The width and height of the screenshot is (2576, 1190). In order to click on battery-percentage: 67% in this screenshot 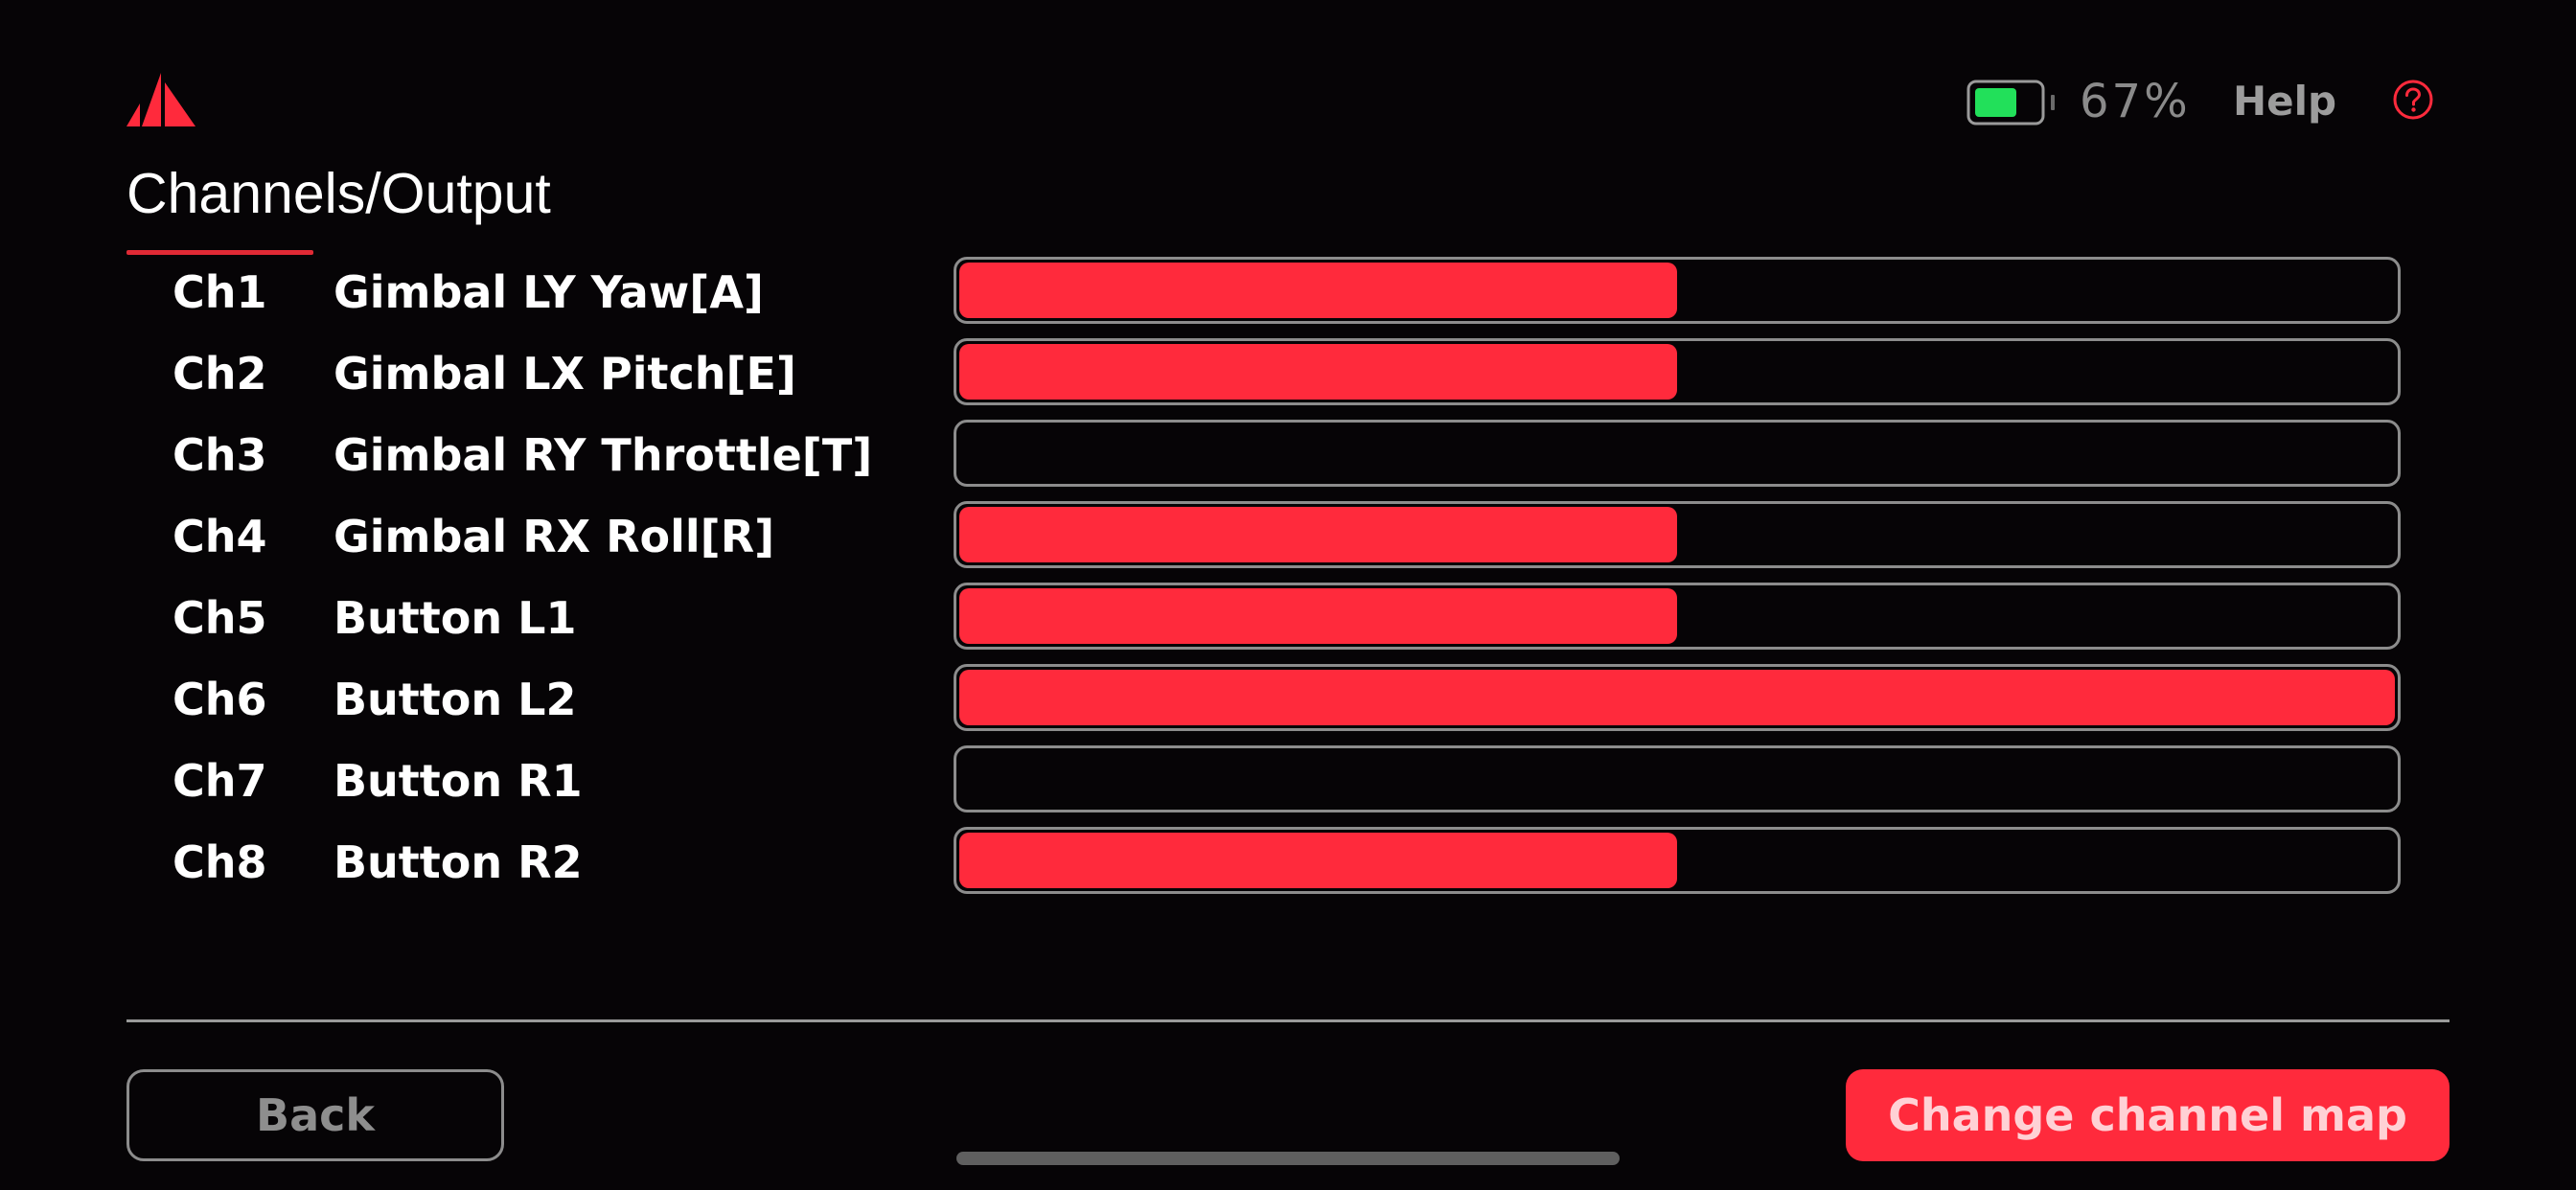, I will do `click(2135, 101)`.